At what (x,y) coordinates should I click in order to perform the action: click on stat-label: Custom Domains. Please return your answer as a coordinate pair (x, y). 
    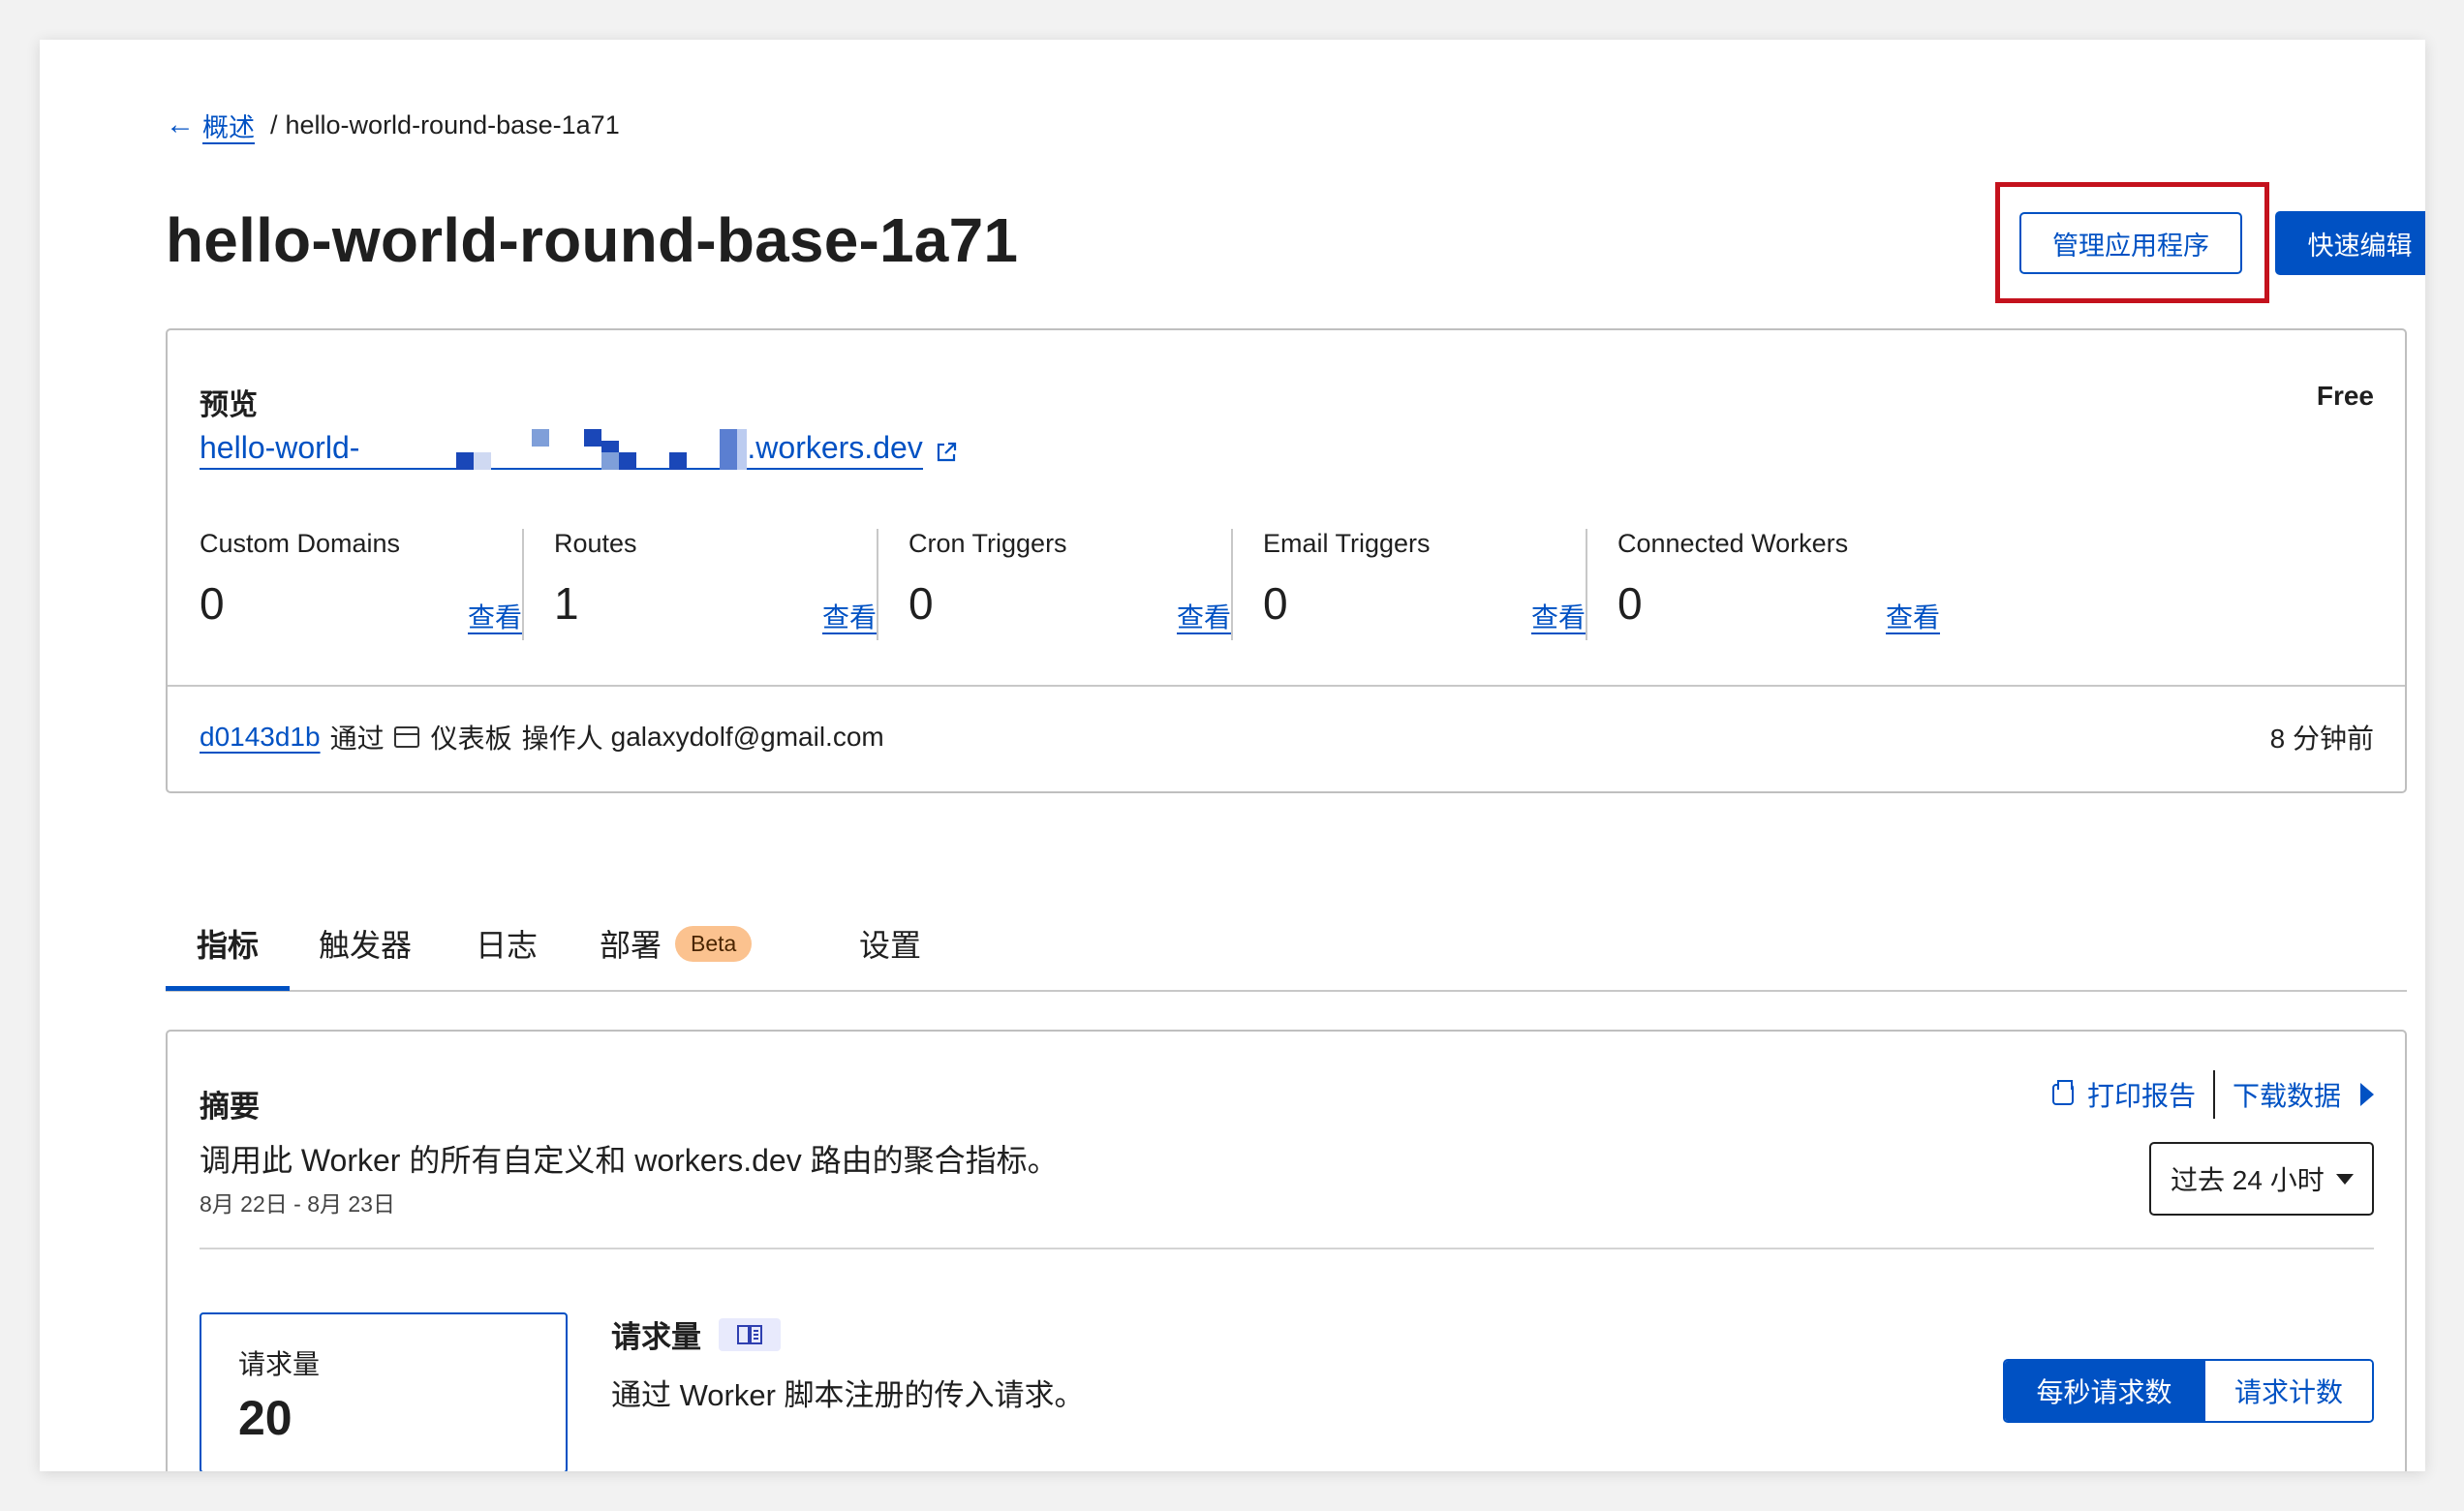
    Looking at the image, I should click on (301, 543).